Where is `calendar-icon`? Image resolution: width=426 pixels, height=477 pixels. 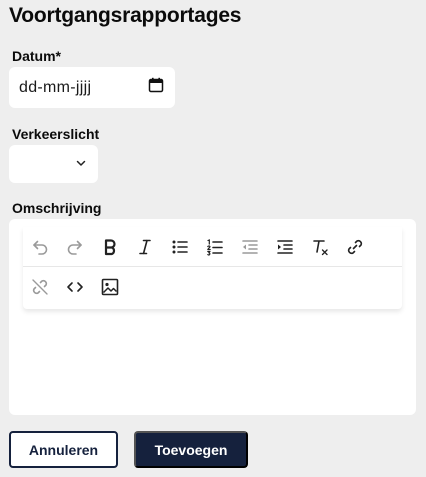
calendar-icon is located at coordinates (156, 87).